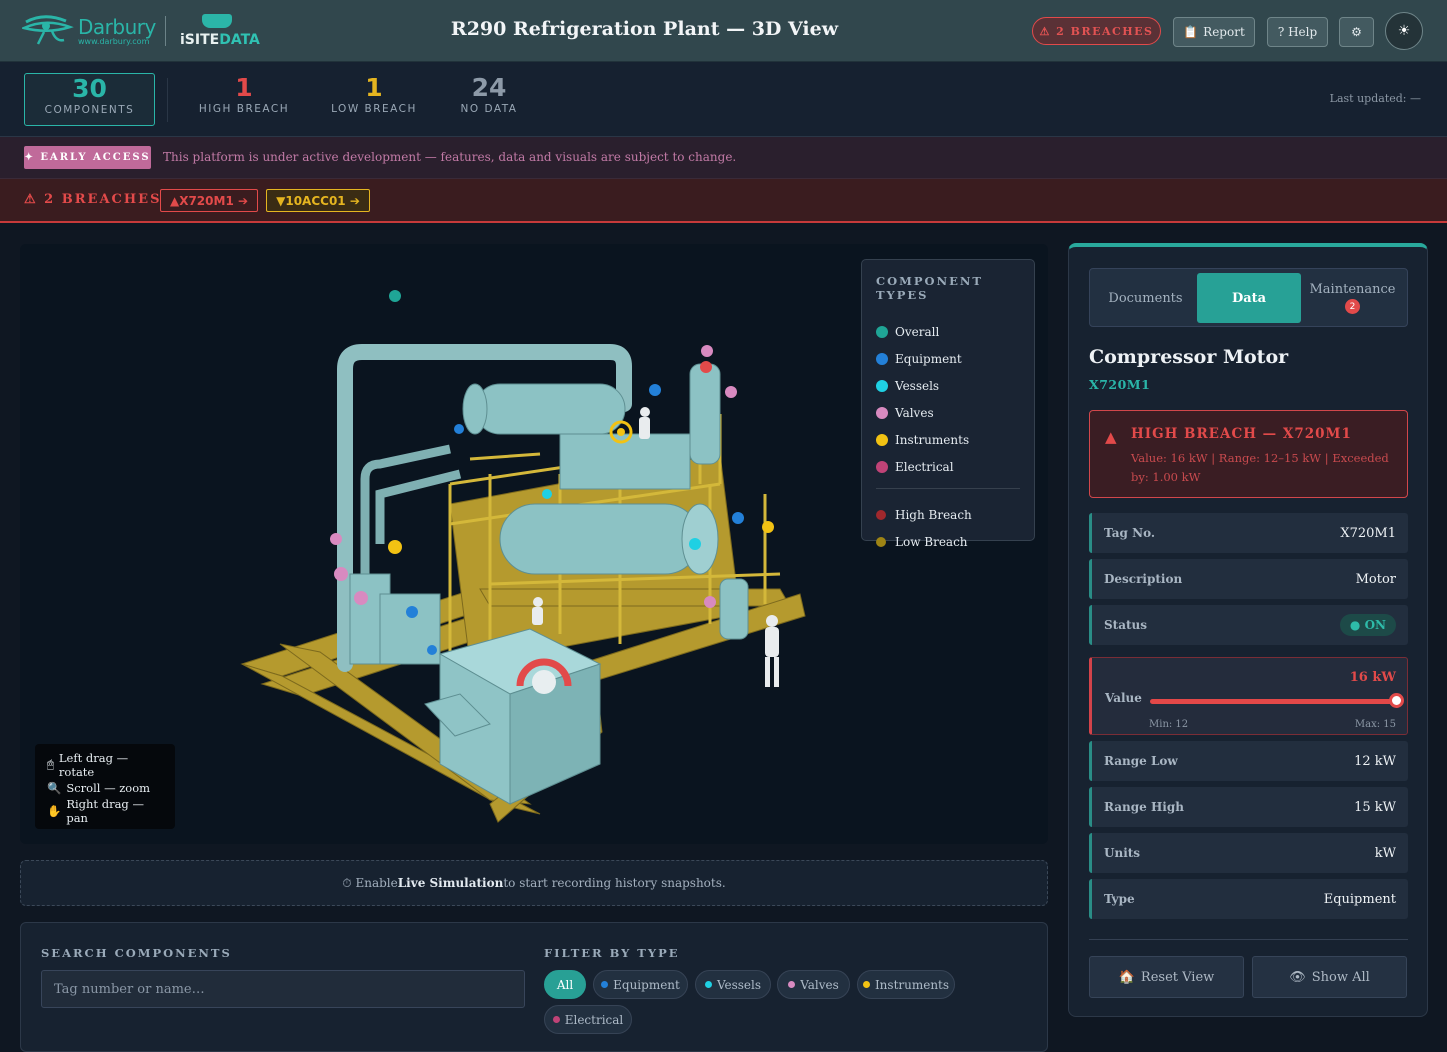 The height and width of the screenshot is (1052, 1447). Describe the element at coordinates (1126, 625) in the screenshot. I see `field-key: Status` at that location.